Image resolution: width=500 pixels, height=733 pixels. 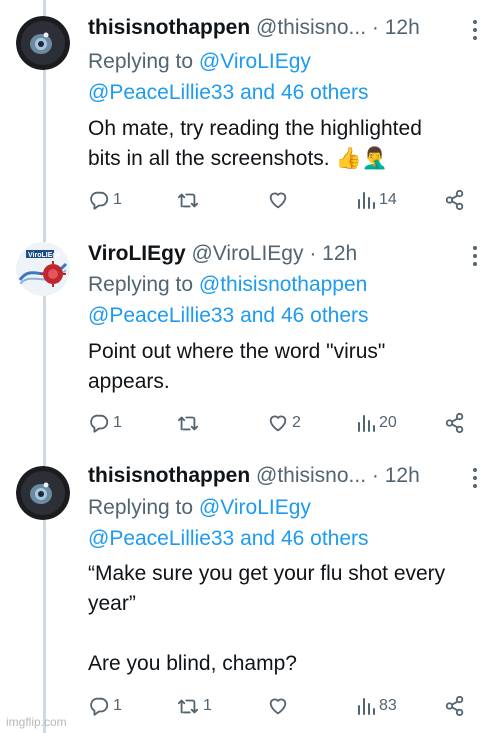 What do you see at coordinates (388, 199) in the screenshot?
I see `views-count: 14` at bounding box center [388, 199].